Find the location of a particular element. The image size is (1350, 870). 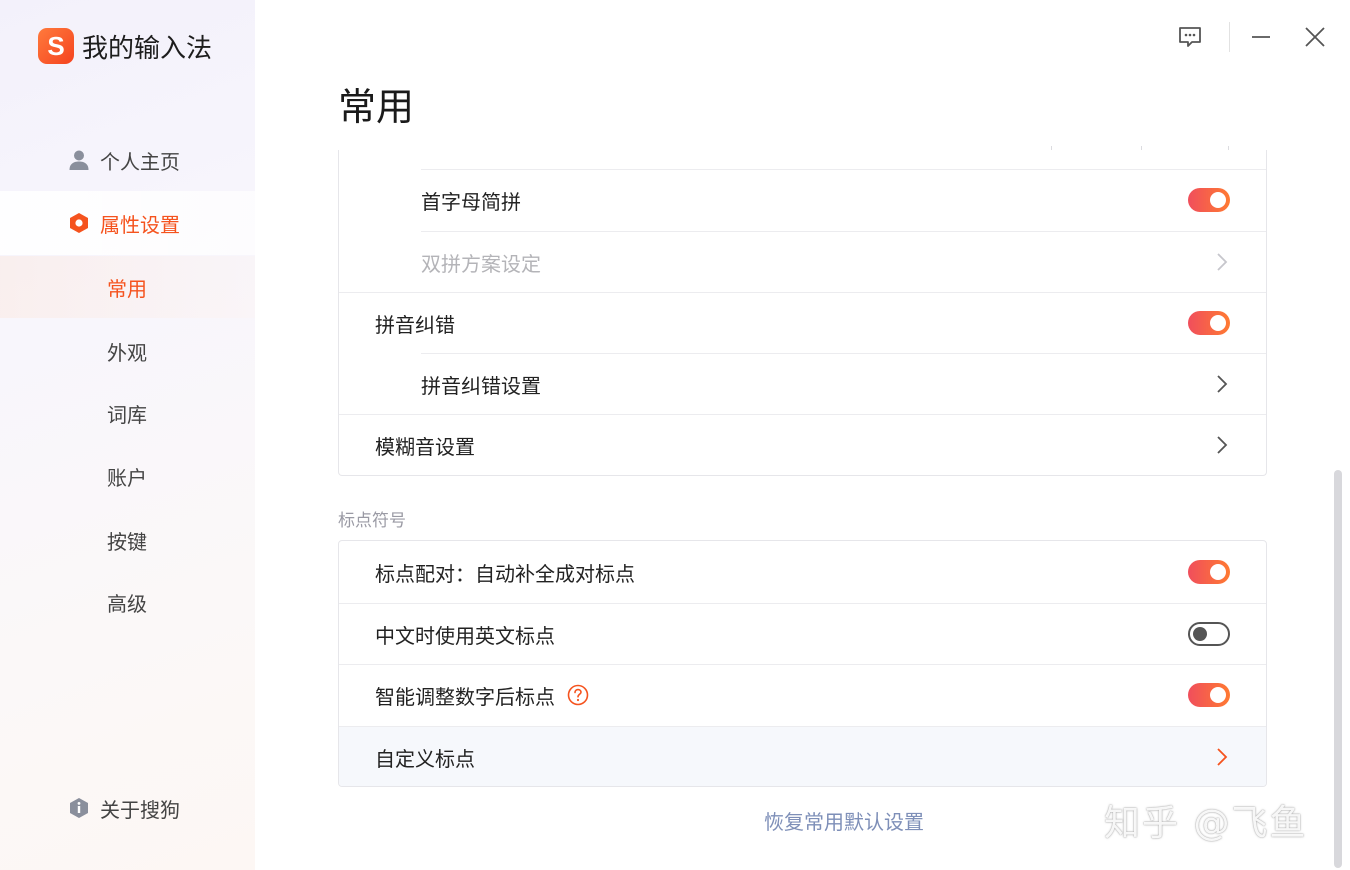

row-english-punctuation: 中文时使用英文标点 is located at coordinates (802, 634).